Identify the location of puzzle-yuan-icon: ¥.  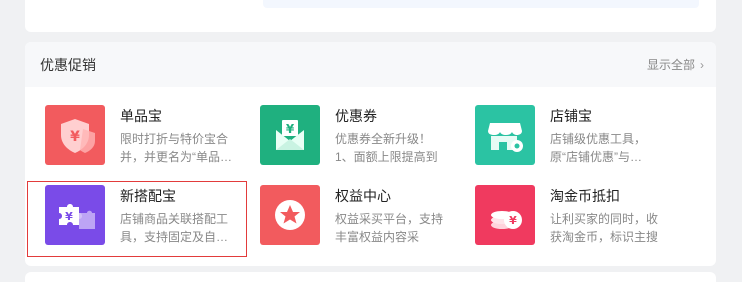
(75, 215).